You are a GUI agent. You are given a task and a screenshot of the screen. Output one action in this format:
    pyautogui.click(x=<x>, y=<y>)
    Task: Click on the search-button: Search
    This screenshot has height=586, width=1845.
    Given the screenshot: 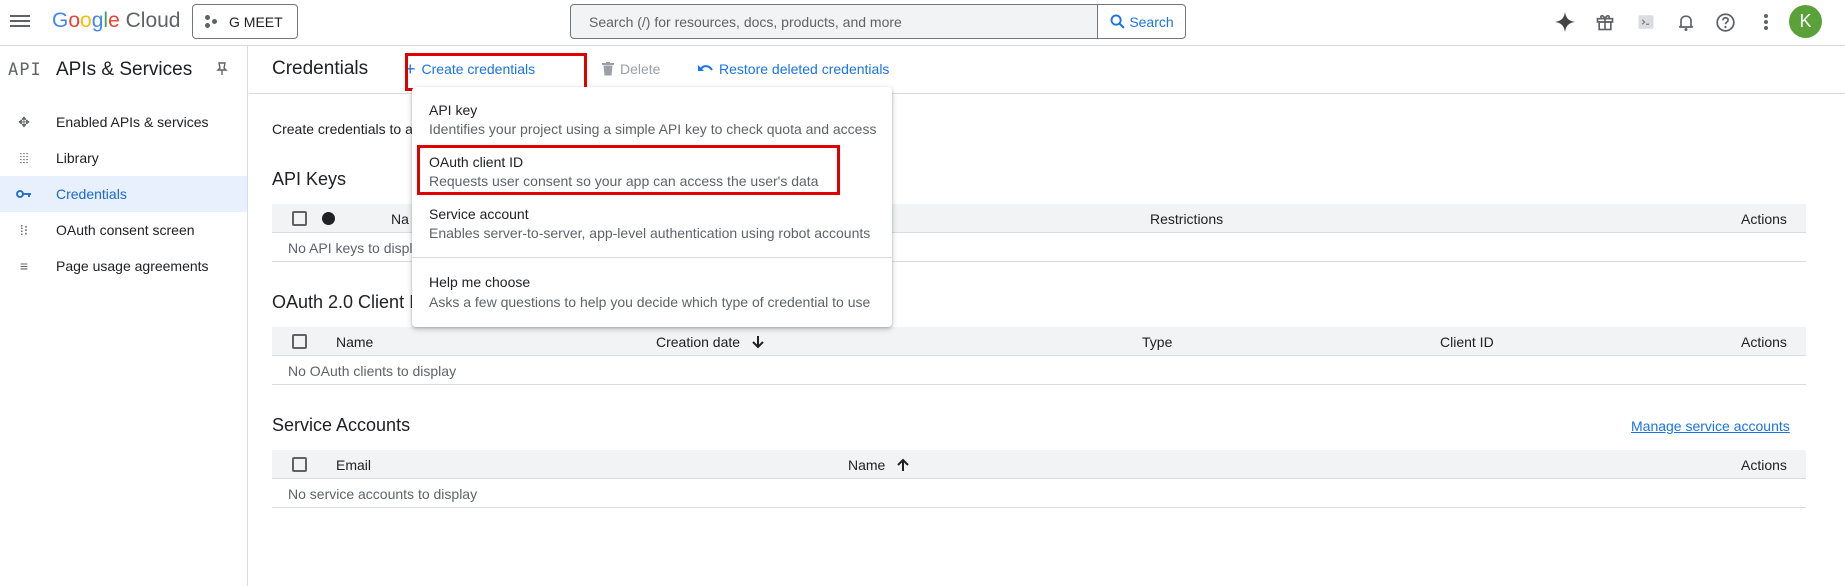 What is the action you would take?
    pyautogui.click(x=1141, y=21)
    